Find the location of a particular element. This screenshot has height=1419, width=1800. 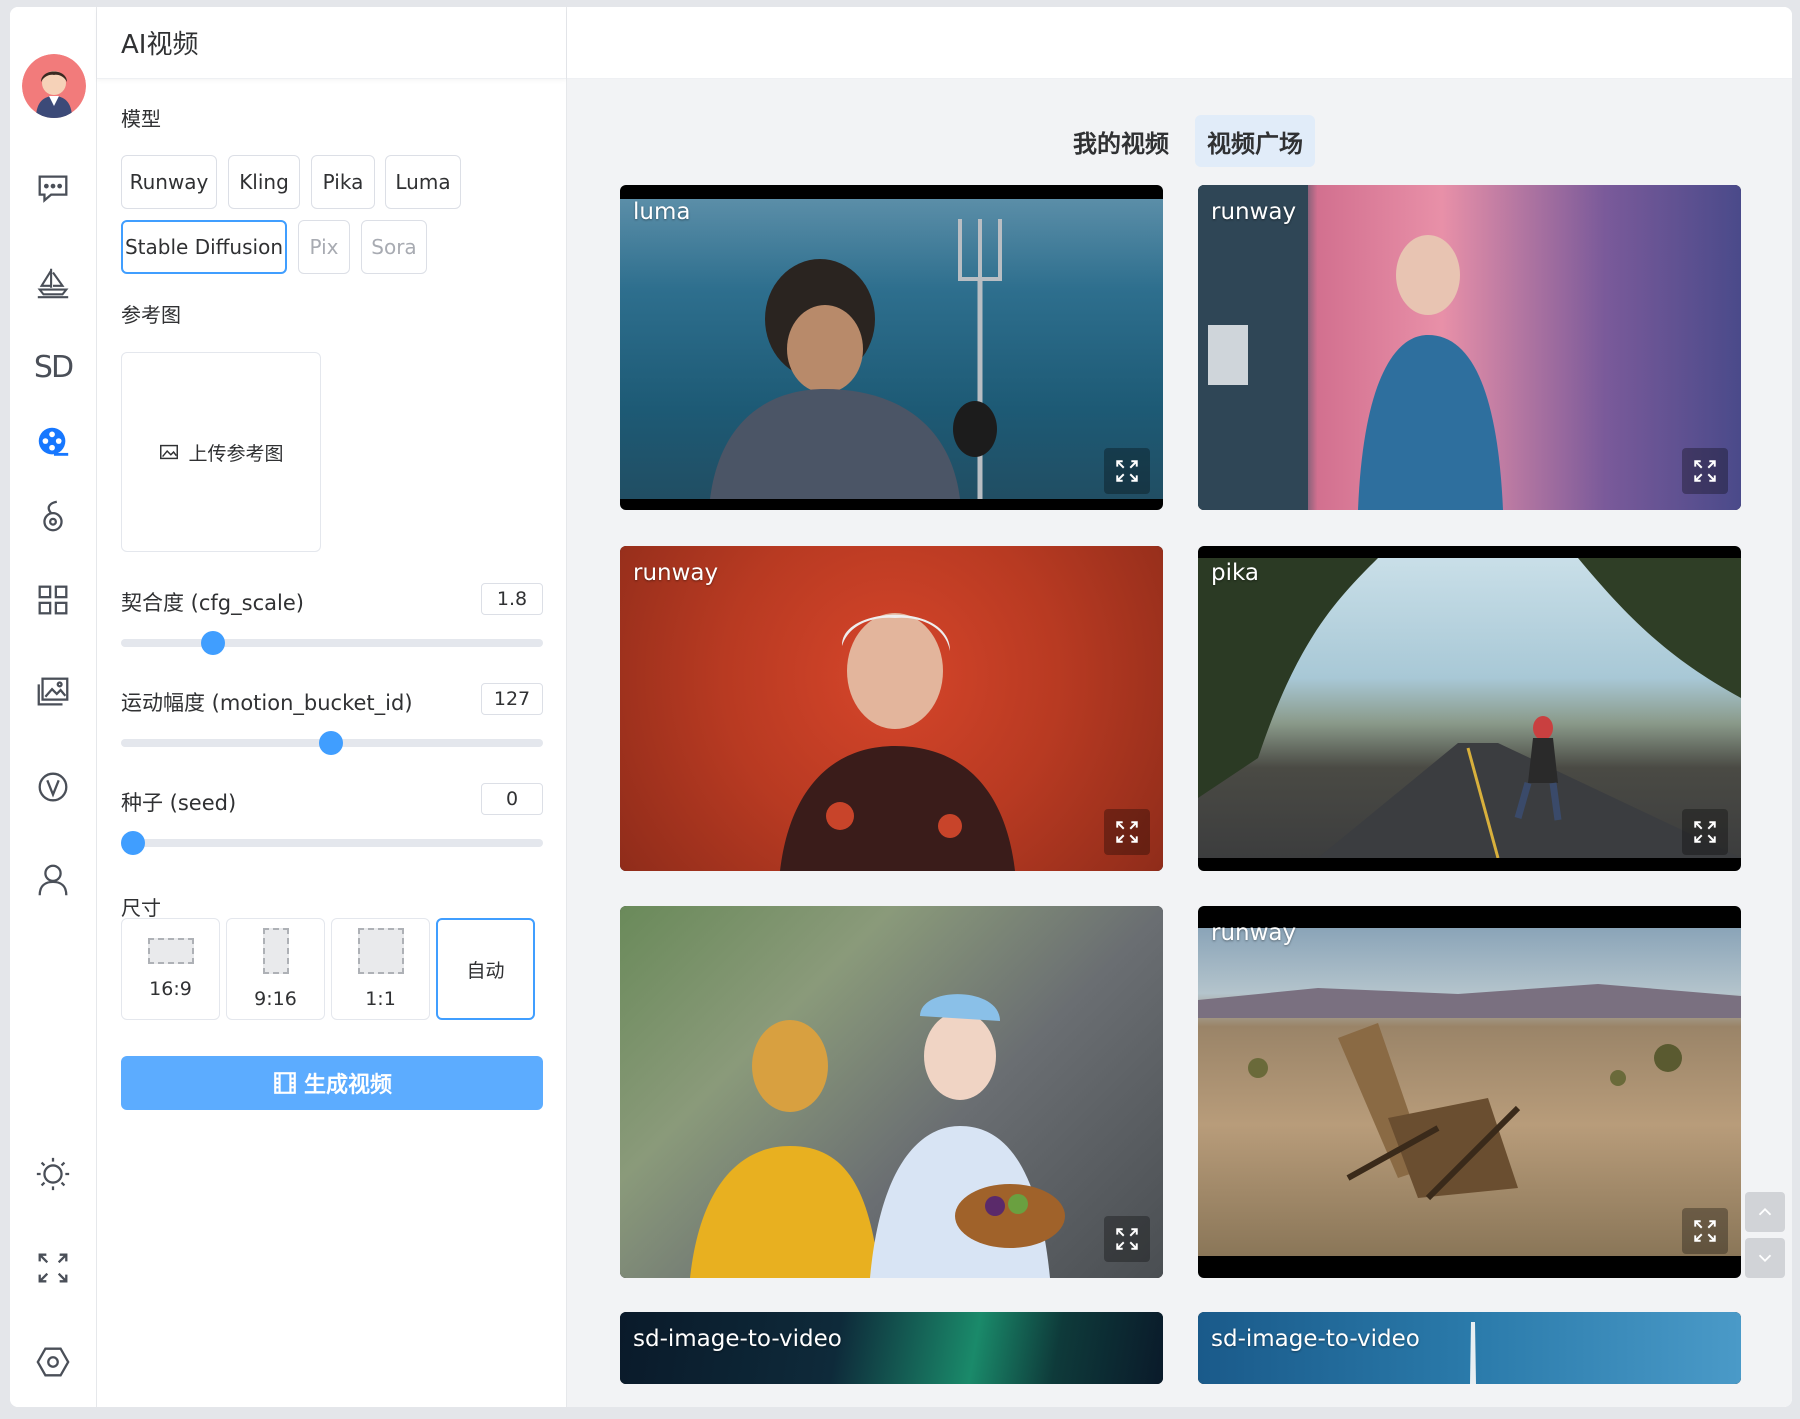

image-icon is located at coordinates (169, 452).